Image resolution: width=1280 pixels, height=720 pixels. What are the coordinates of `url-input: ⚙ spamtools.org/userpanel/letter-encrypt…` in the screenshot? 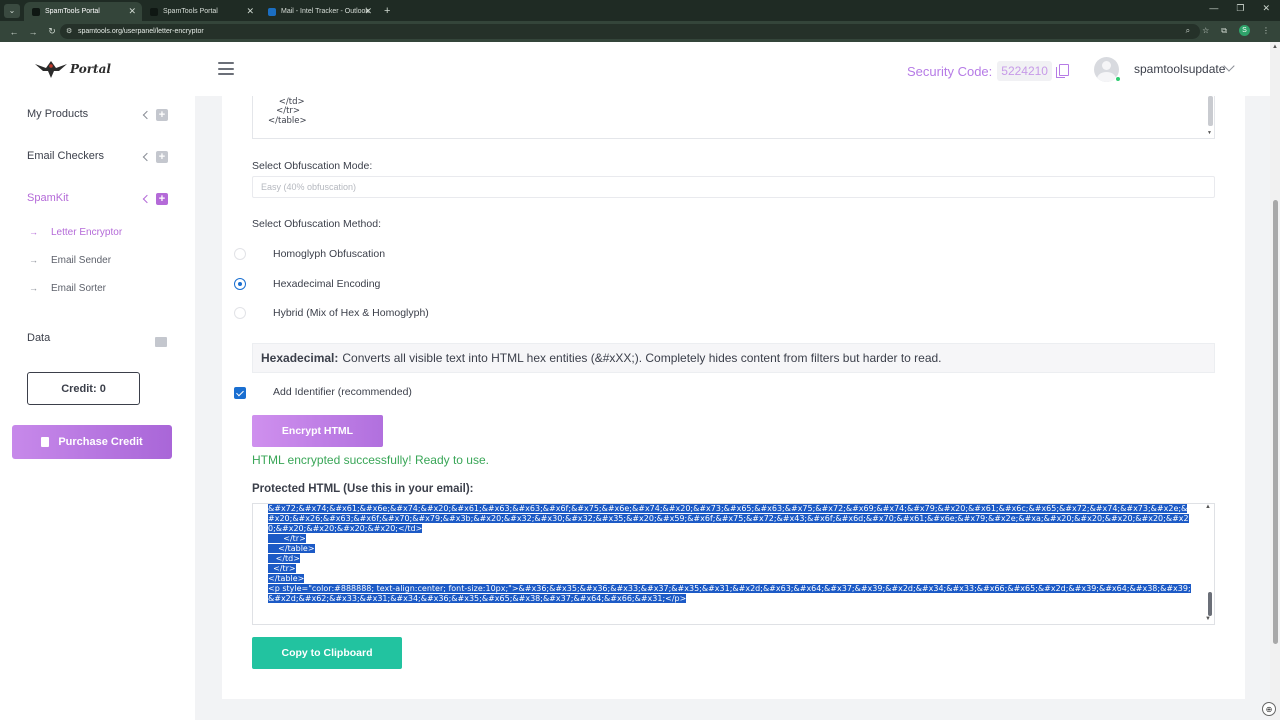 It's located at (630, 31).